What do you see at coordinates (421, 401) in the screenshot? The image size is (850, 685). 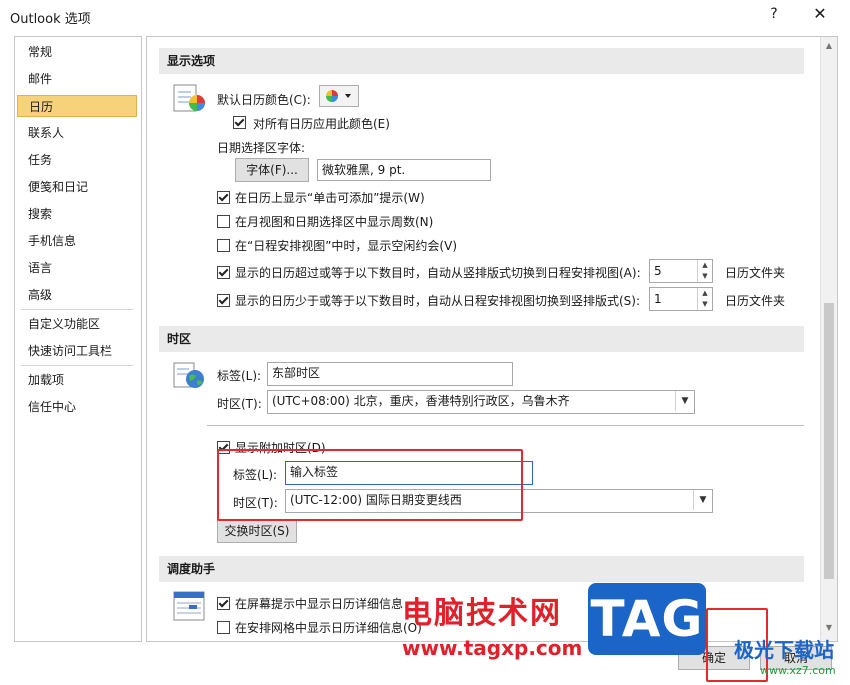 I see `tz-zone-value: (UTC+08:00) 北京，重庆，香港特别行政区，乌鲁木齐` at bounding box center [421, 401].